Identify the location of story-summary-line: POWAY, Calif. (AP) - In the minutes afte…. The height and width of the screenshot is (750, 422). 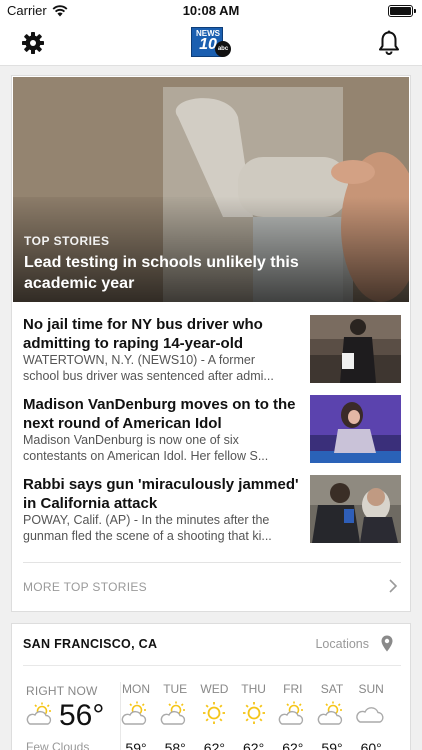
(146, 520).